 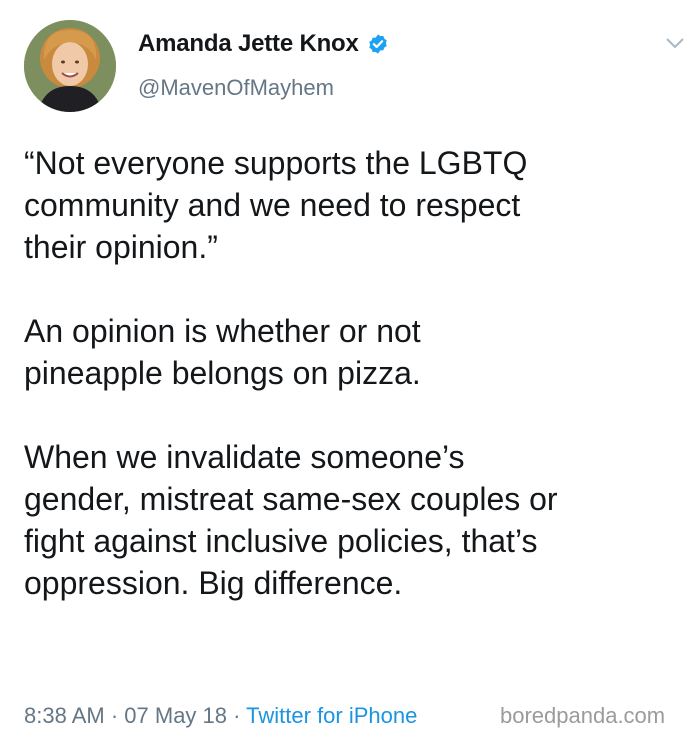 What do you see at coordinates (248, 44) in the screenshot?
I see `display-name: Amanda Jette Knox` at bounding box center [248, 44].